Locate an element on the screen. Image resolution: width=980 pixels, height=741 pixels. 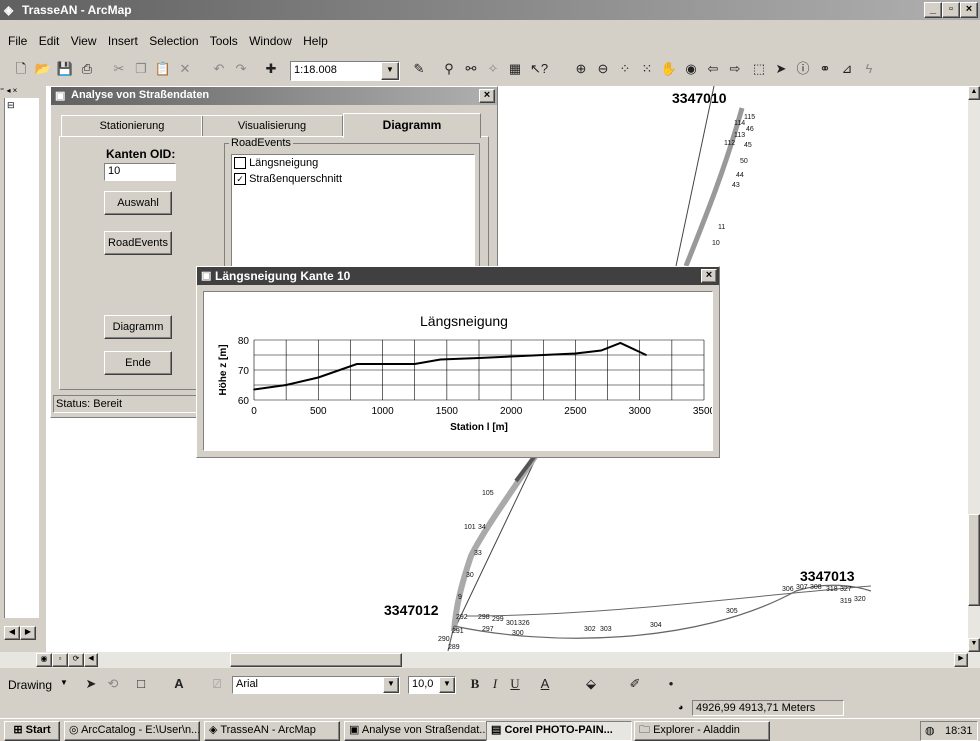
zoom-out-icon: ⊖ is located at coordinates (603, 69).